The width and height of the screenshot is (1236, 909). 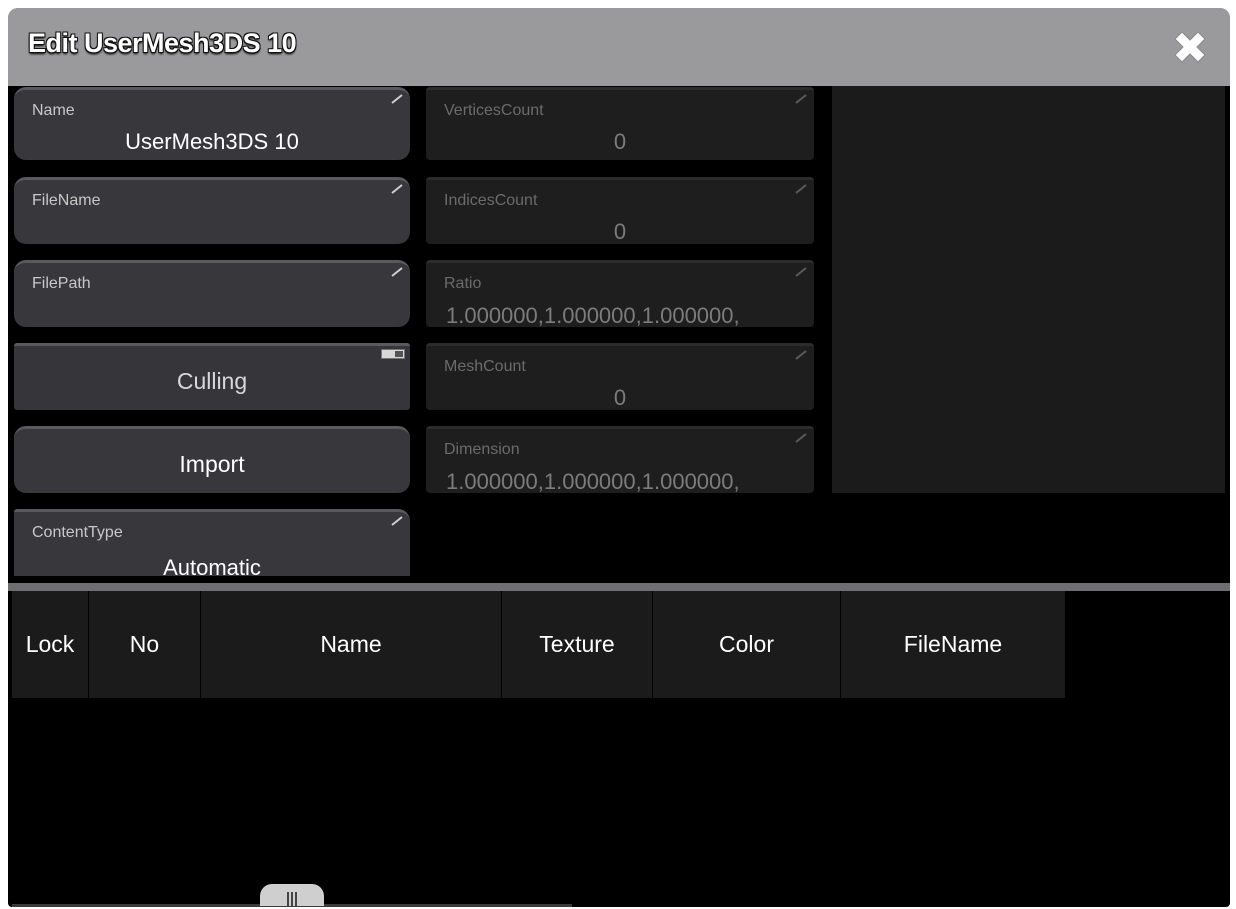 I want to click on name-field: Name UserMesh3DS 10, so click(x=212, y=123).